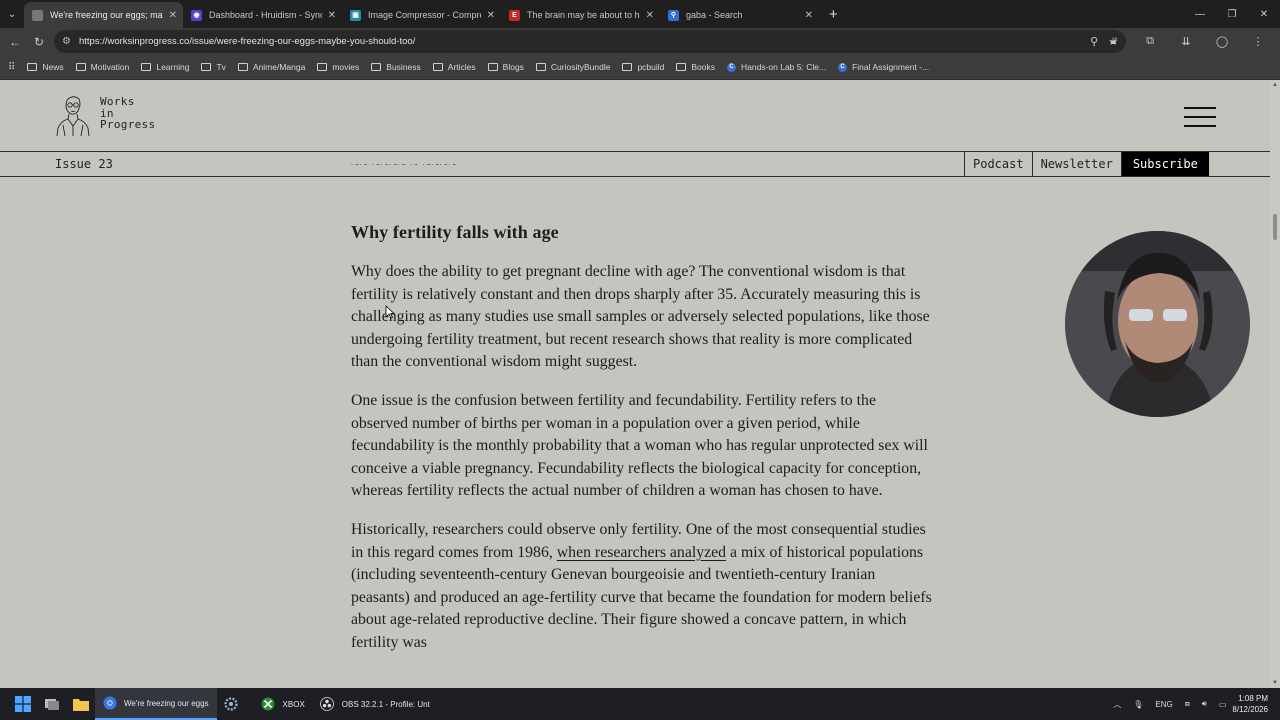 Image resolution: width=1280 pixels, height=720 pixels. What do you see at coordinates (1117, 704) in the screenshot?
I see `tray-overflow-icon: ︿` at bounding box center [1117, 704].